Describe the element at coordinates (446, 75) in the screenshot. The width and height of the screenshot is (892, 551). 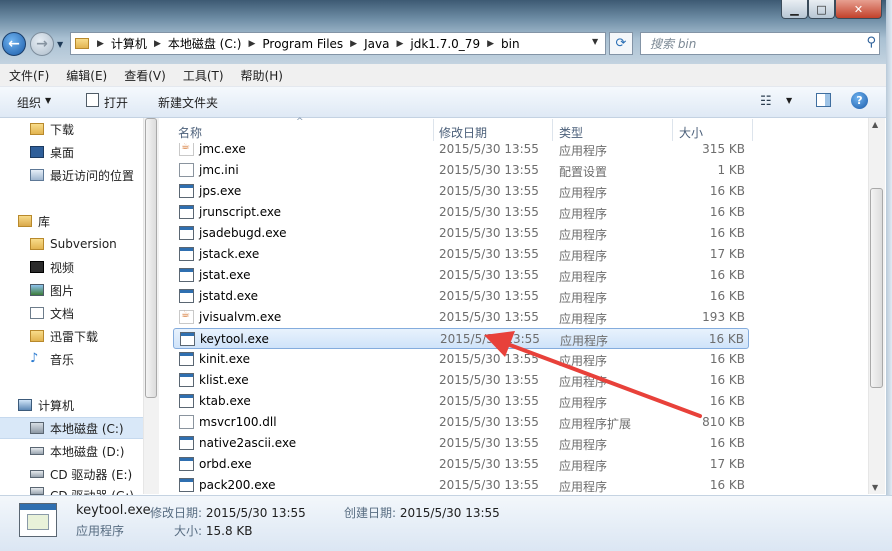
I see `menu-bar: 文件(F) 编辑(E) 查看(V) 工具(T) 帮助(H)` at that location.